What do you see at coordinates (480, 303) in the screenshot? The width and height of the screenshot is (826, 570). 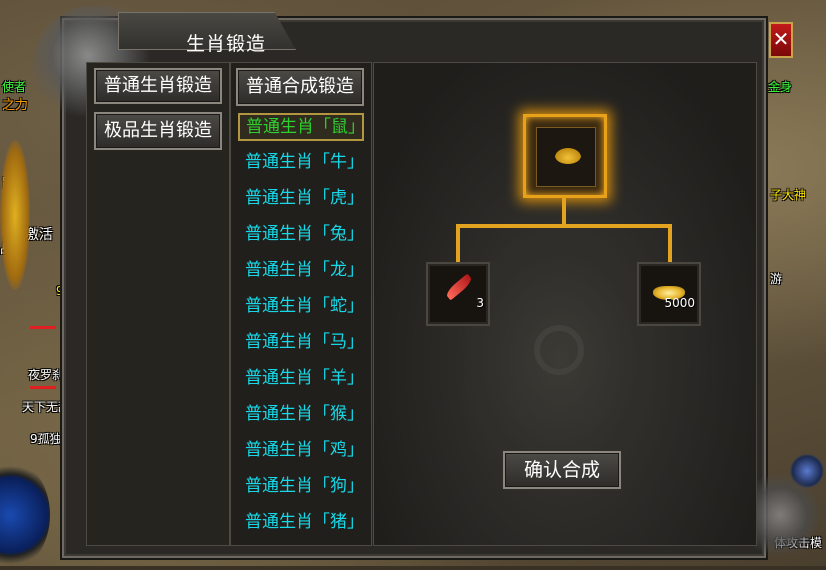 I see `material-quantity: 3` at bounding box center [480, 303].